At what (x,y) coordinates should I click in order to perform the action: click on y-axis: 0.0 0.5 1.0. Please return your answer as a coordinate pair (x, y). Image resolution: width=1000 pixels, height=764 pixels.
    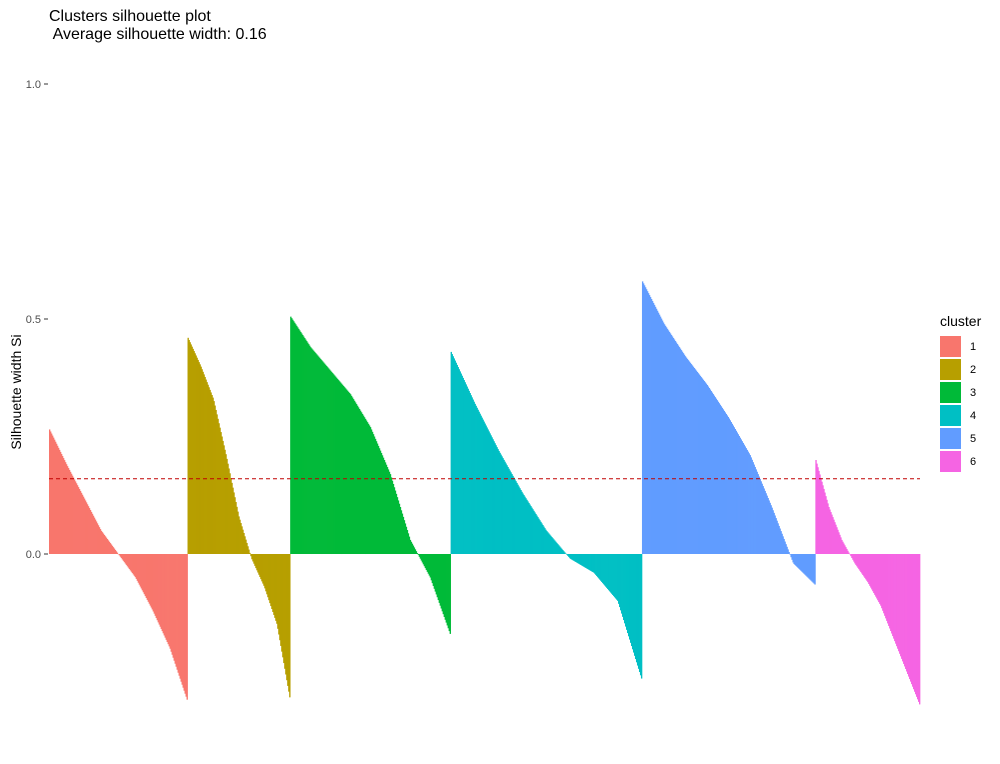
    Looking at the image, I should click on (37, 320).